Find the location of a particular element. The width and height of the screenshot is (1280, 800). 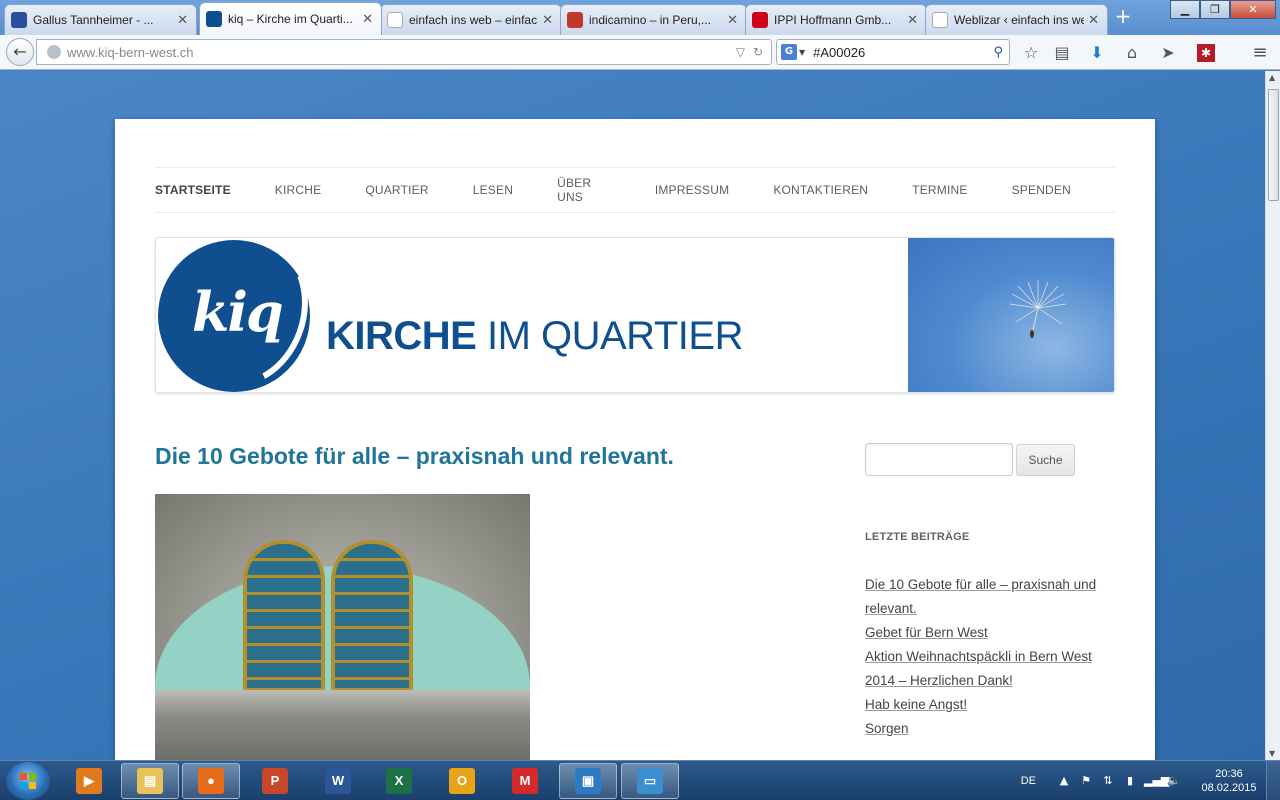

reading-list-icon: ▤ is located at coordinates (1062, 53).